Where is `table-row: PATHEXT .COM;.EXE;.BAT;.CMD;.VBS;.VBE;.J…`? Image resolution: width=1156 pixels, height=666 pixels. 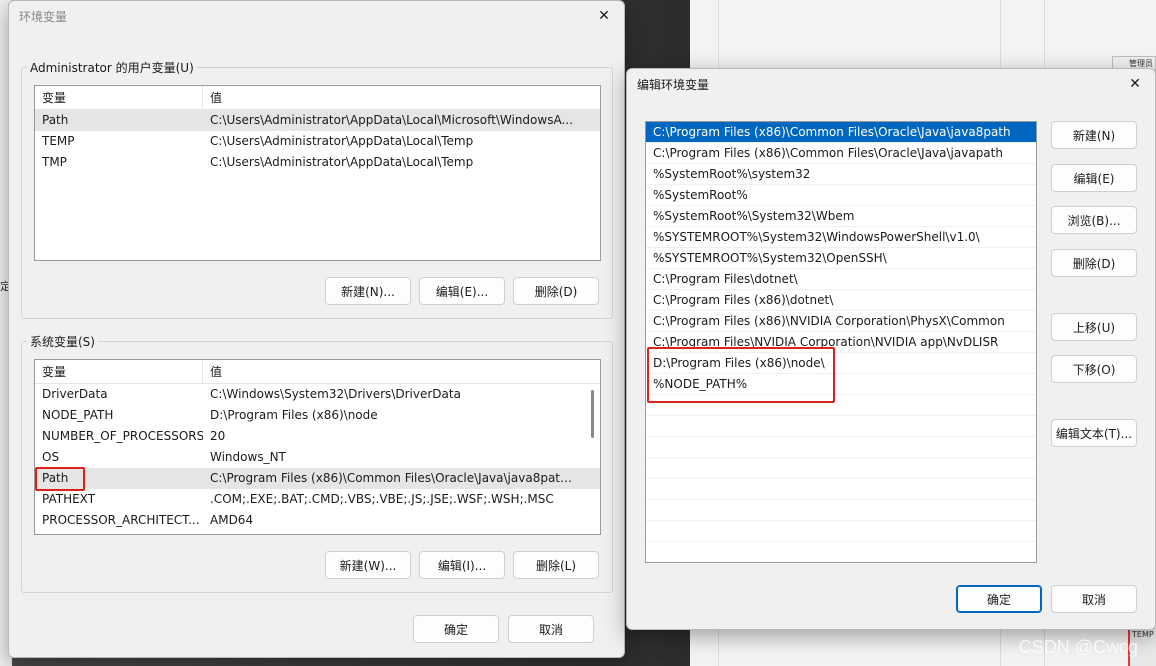 table-row: PATHEXT .COM;.EXE;.BAT;.CMD;.VBS;.VBE;.J… is located at coordinates (317, 499).